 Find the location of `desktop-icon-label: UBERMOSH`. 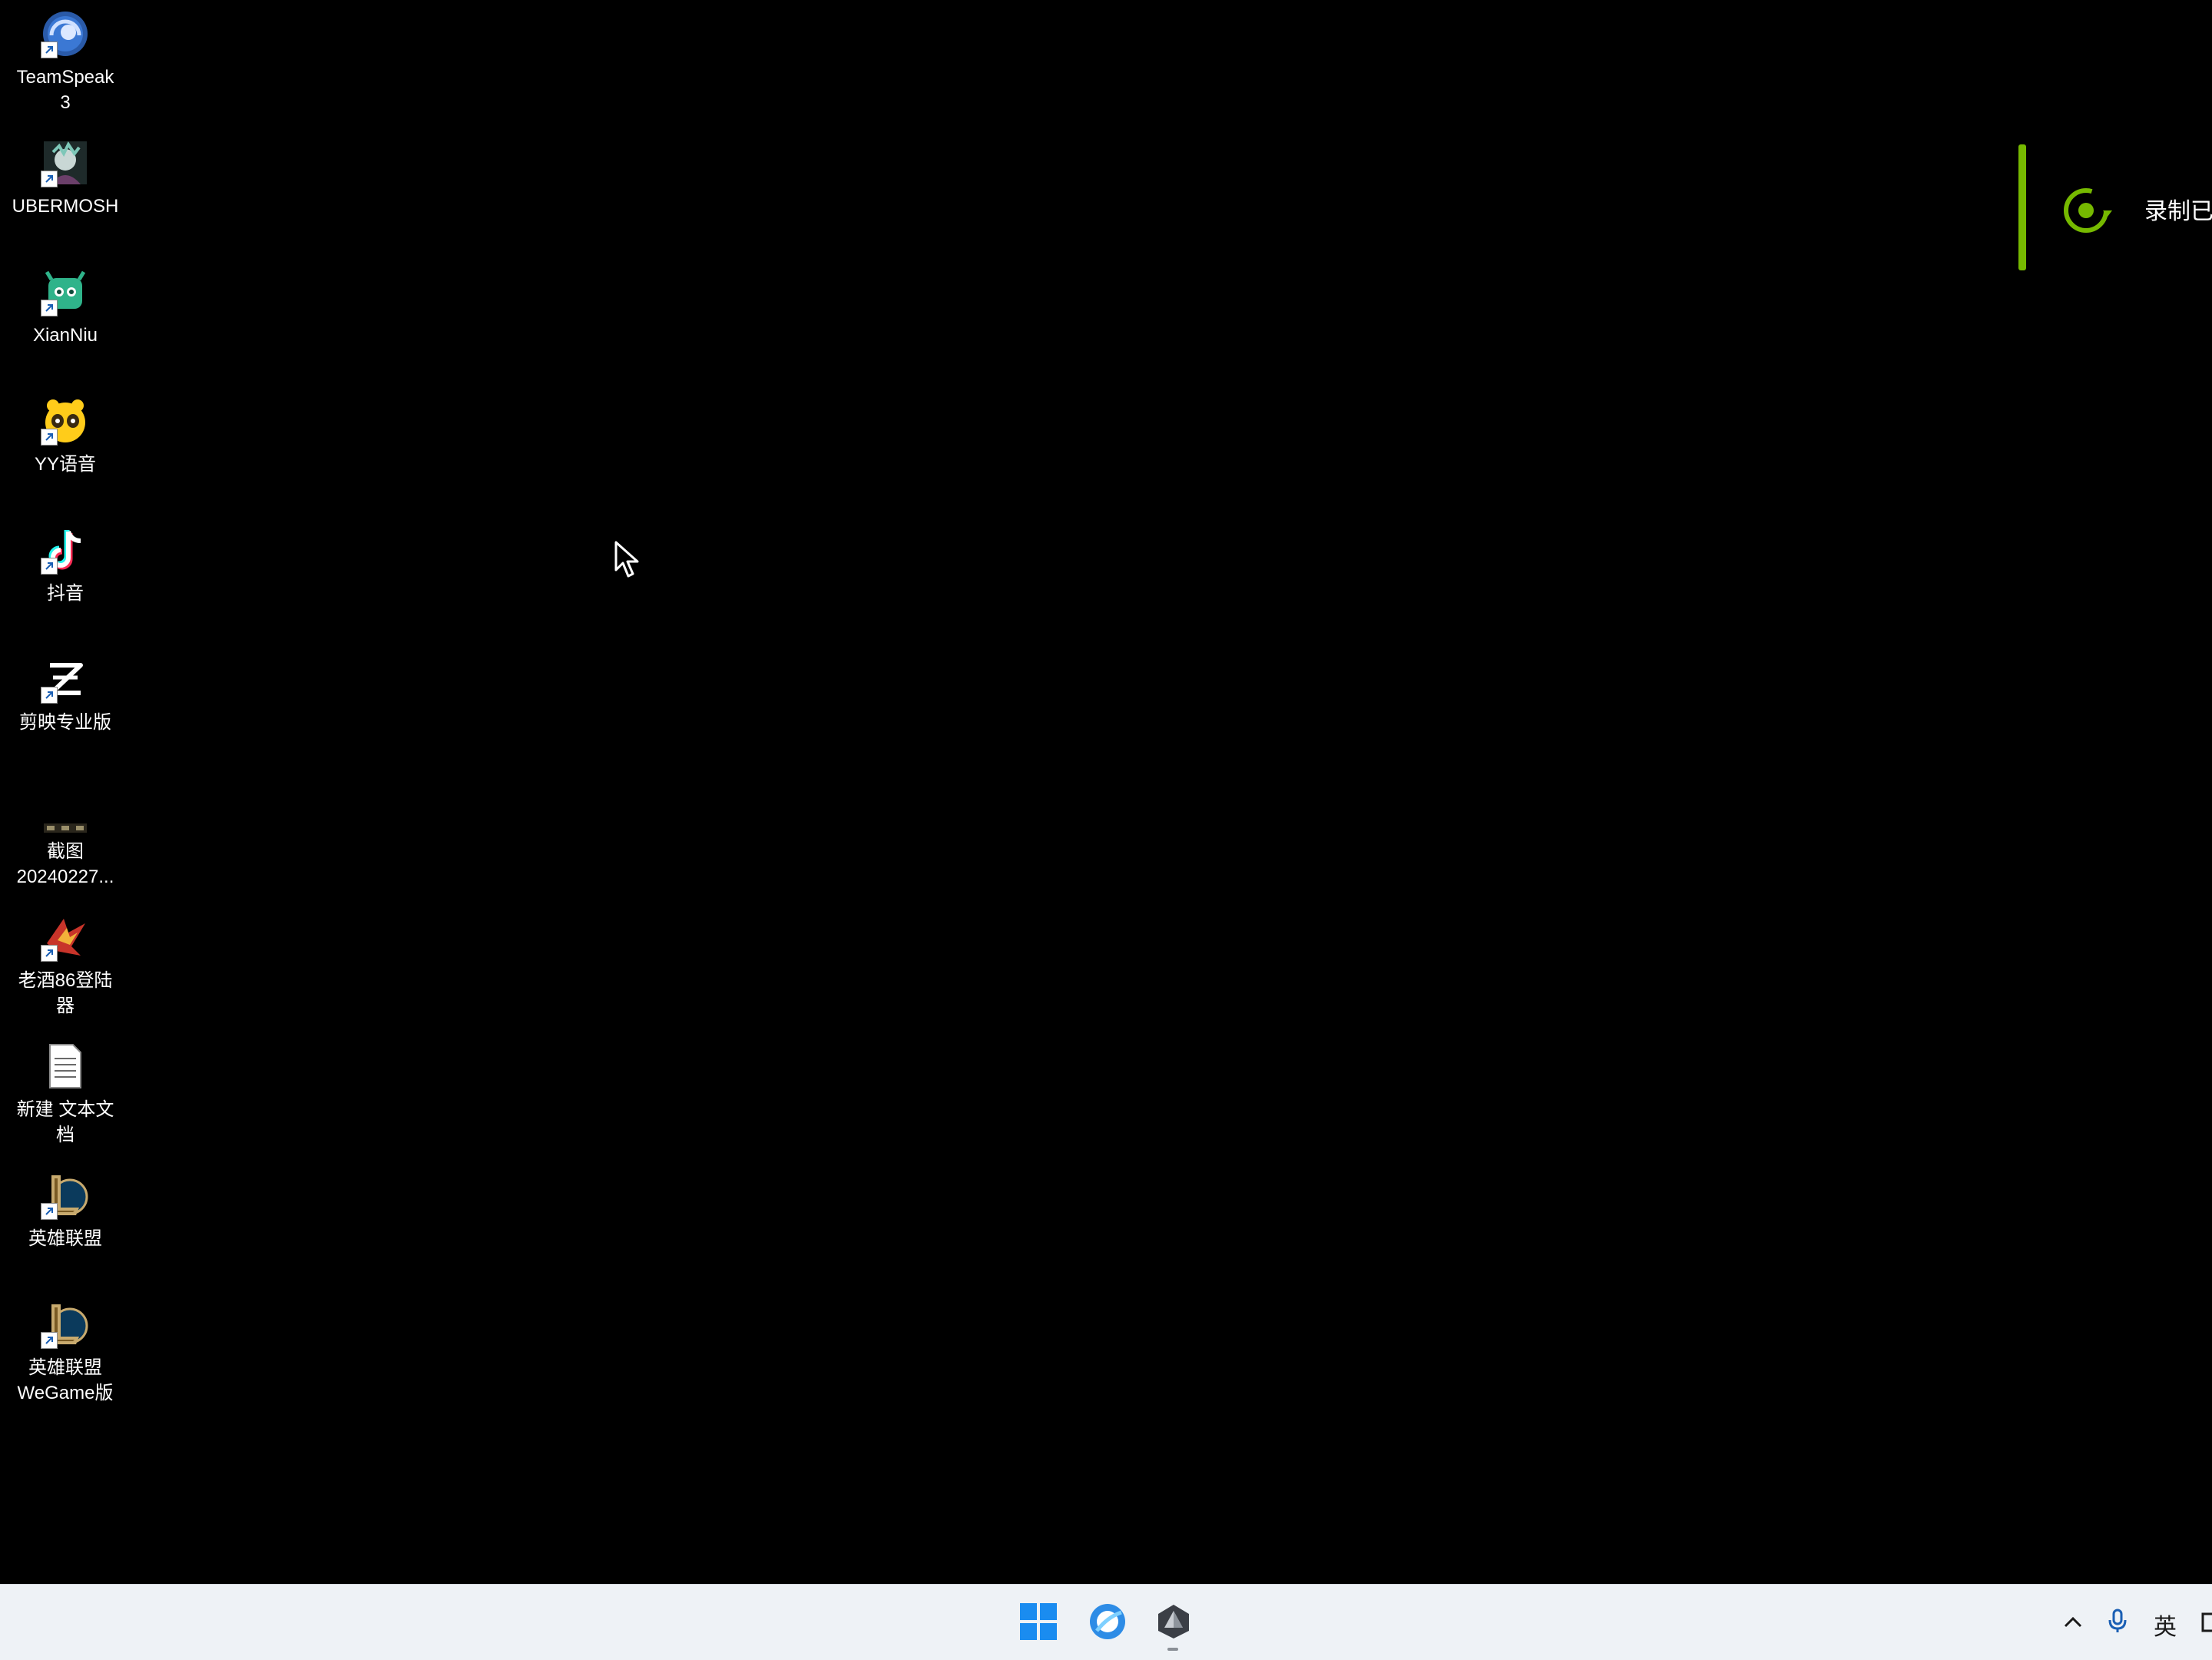

desktop-icon-label: UBERMOSH is located at coordinates (65, 206).